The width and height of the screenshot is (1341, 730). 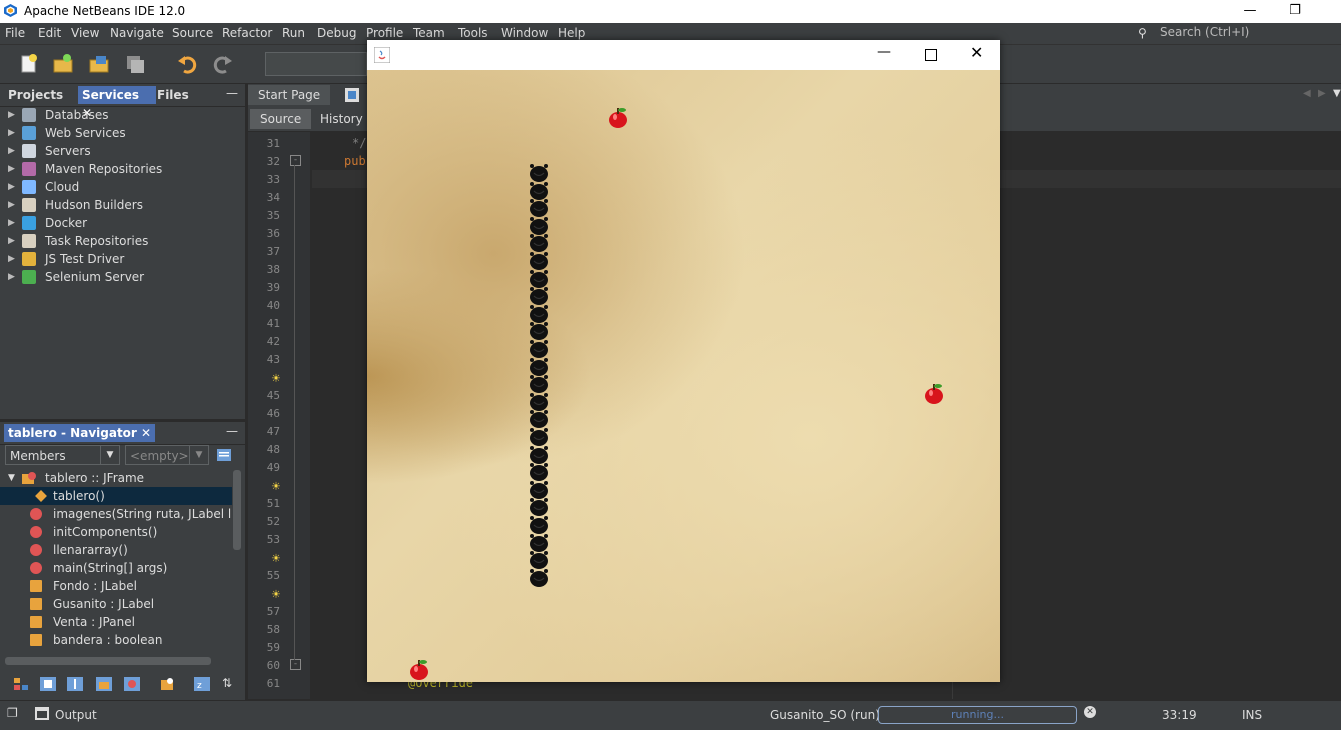 I want to click on services-tree-item: ▶ Servers, so click(x=122, y=151).